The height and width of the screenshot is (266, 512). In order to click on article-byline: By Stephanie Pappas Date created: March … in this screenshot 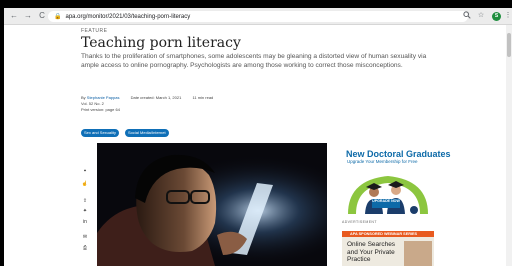, I will do `click(147, 97)`.